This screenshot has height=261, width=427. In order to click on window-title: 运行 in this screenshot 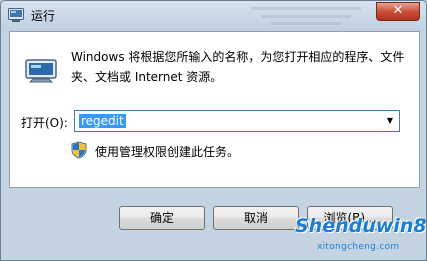, I will do `click(43, 16)`.